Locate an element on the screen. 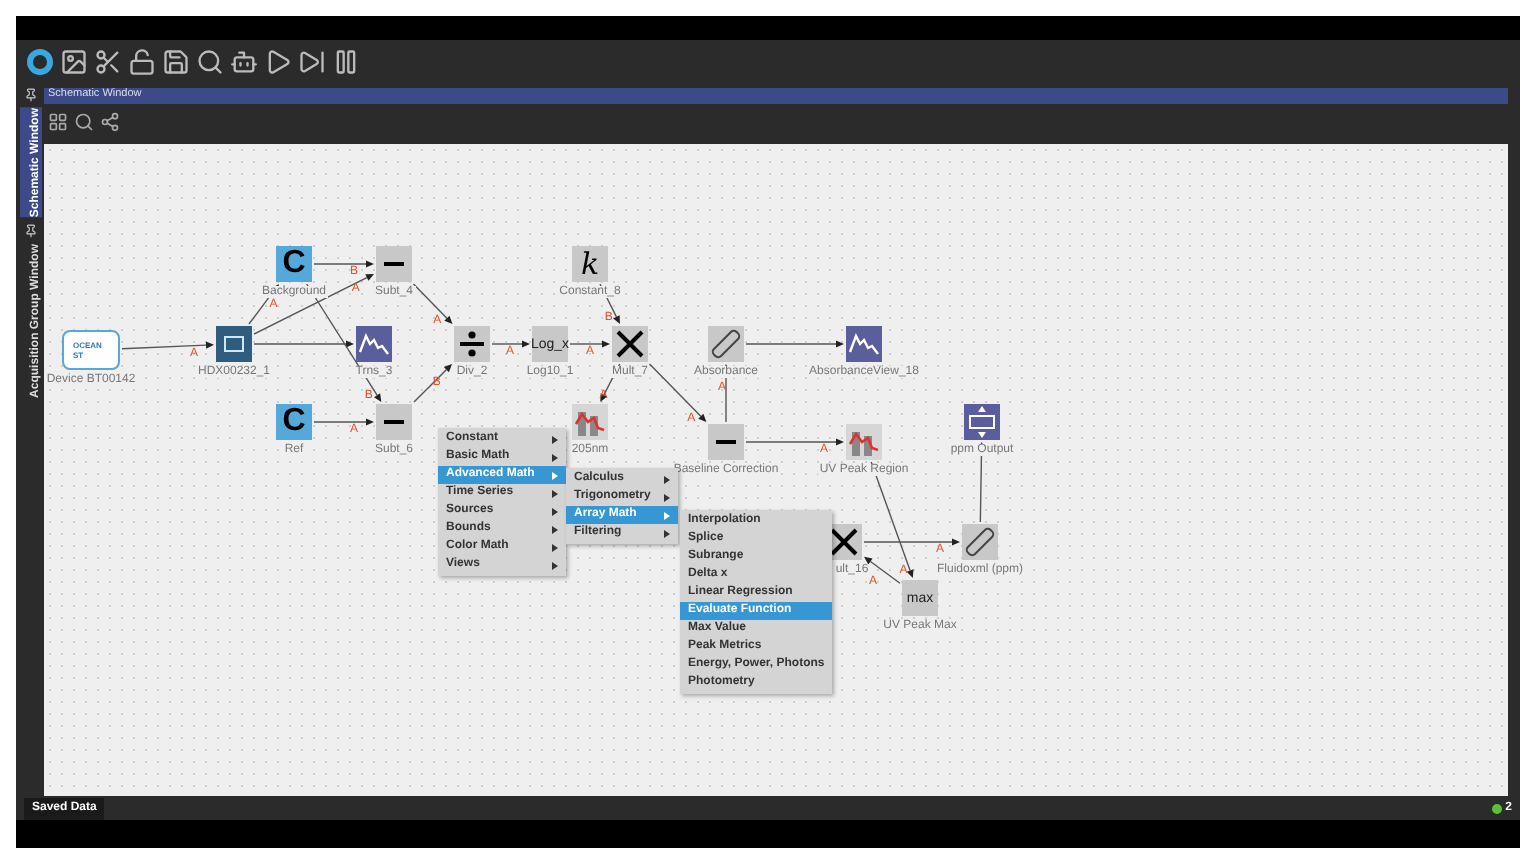 The height and width of the screenshot is (864, 1536). multiply-icon is located at coordinates (630, 344).